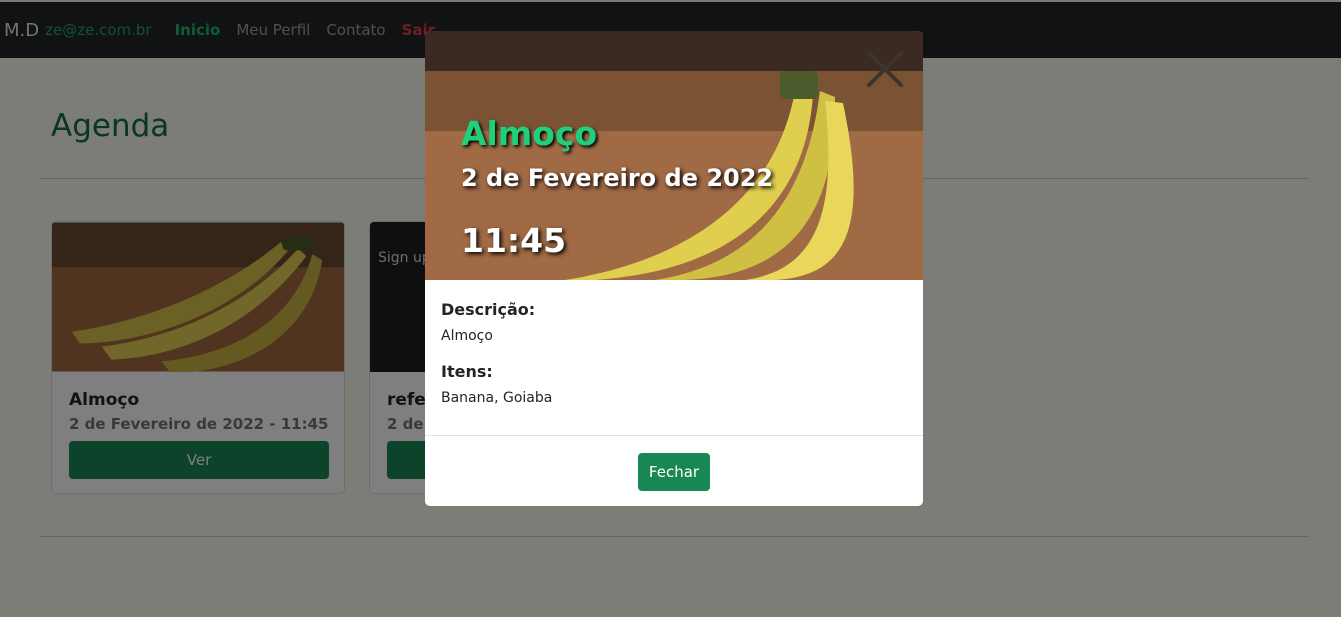 This screenshot has width=1341, height=617. What do you see at coordinates (617, 178) in the screenshot?
I see `modal-date: 2 de Fevereiro de 2022` at bounding box center [617, 178].